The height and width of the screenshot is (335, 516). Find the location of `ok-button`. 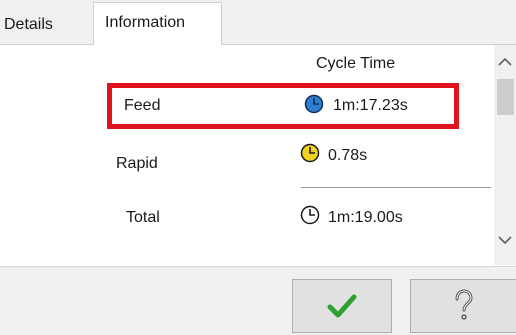

ok-button is located at coordinates (342, 306).